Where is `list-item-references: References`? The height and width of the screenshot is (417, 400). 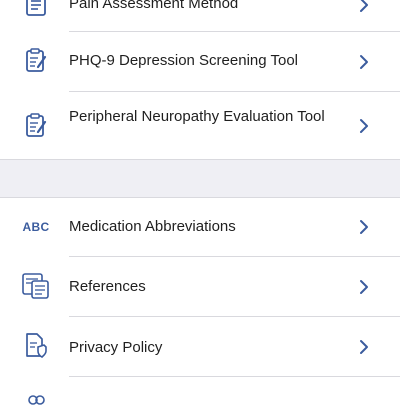 list-item-references: References is located at coordinates (200, 286).